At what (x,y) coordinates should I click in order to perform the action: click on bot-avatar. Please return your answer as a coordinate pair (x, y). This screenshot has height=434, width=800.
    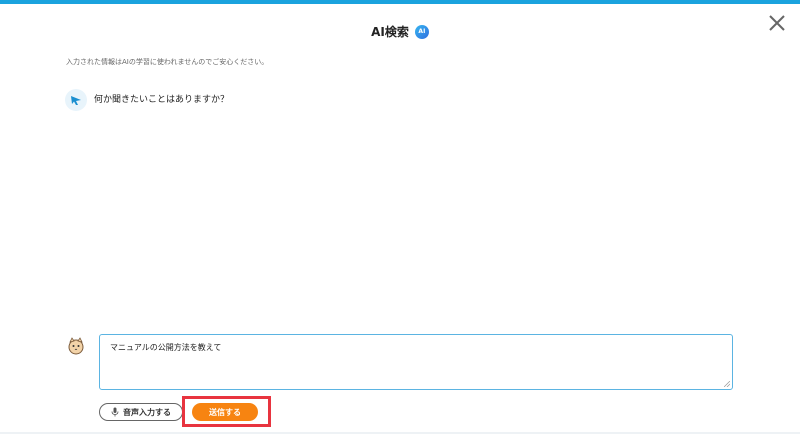
    Looking at the image, I should click on (76, 100).